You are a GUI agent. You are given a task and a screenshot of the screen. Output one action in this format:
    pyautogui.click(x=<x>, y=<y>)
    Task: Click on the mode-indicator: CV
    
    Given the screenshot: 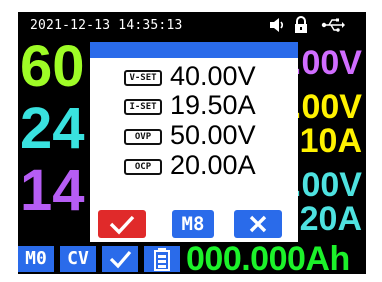 What is the action you would take?
    pyautogui.click(x=78, y=259)
    